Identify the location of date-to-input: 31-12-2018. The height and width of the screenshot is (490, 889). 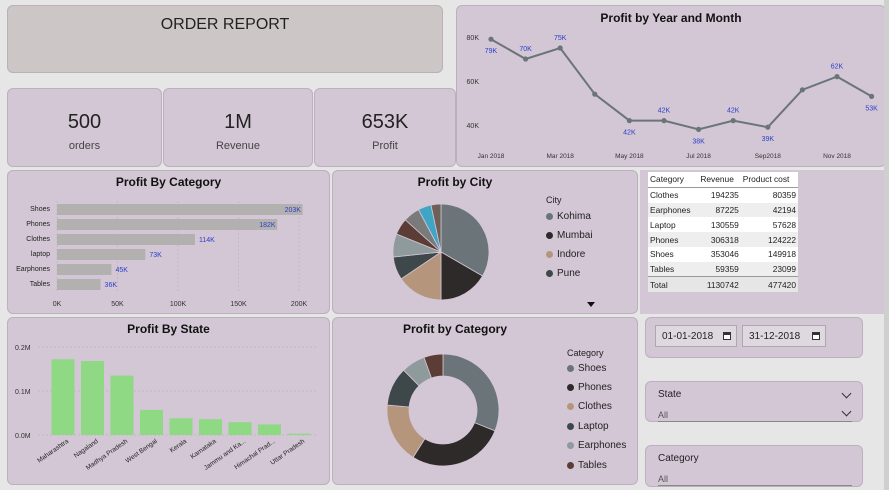
(784, 336).